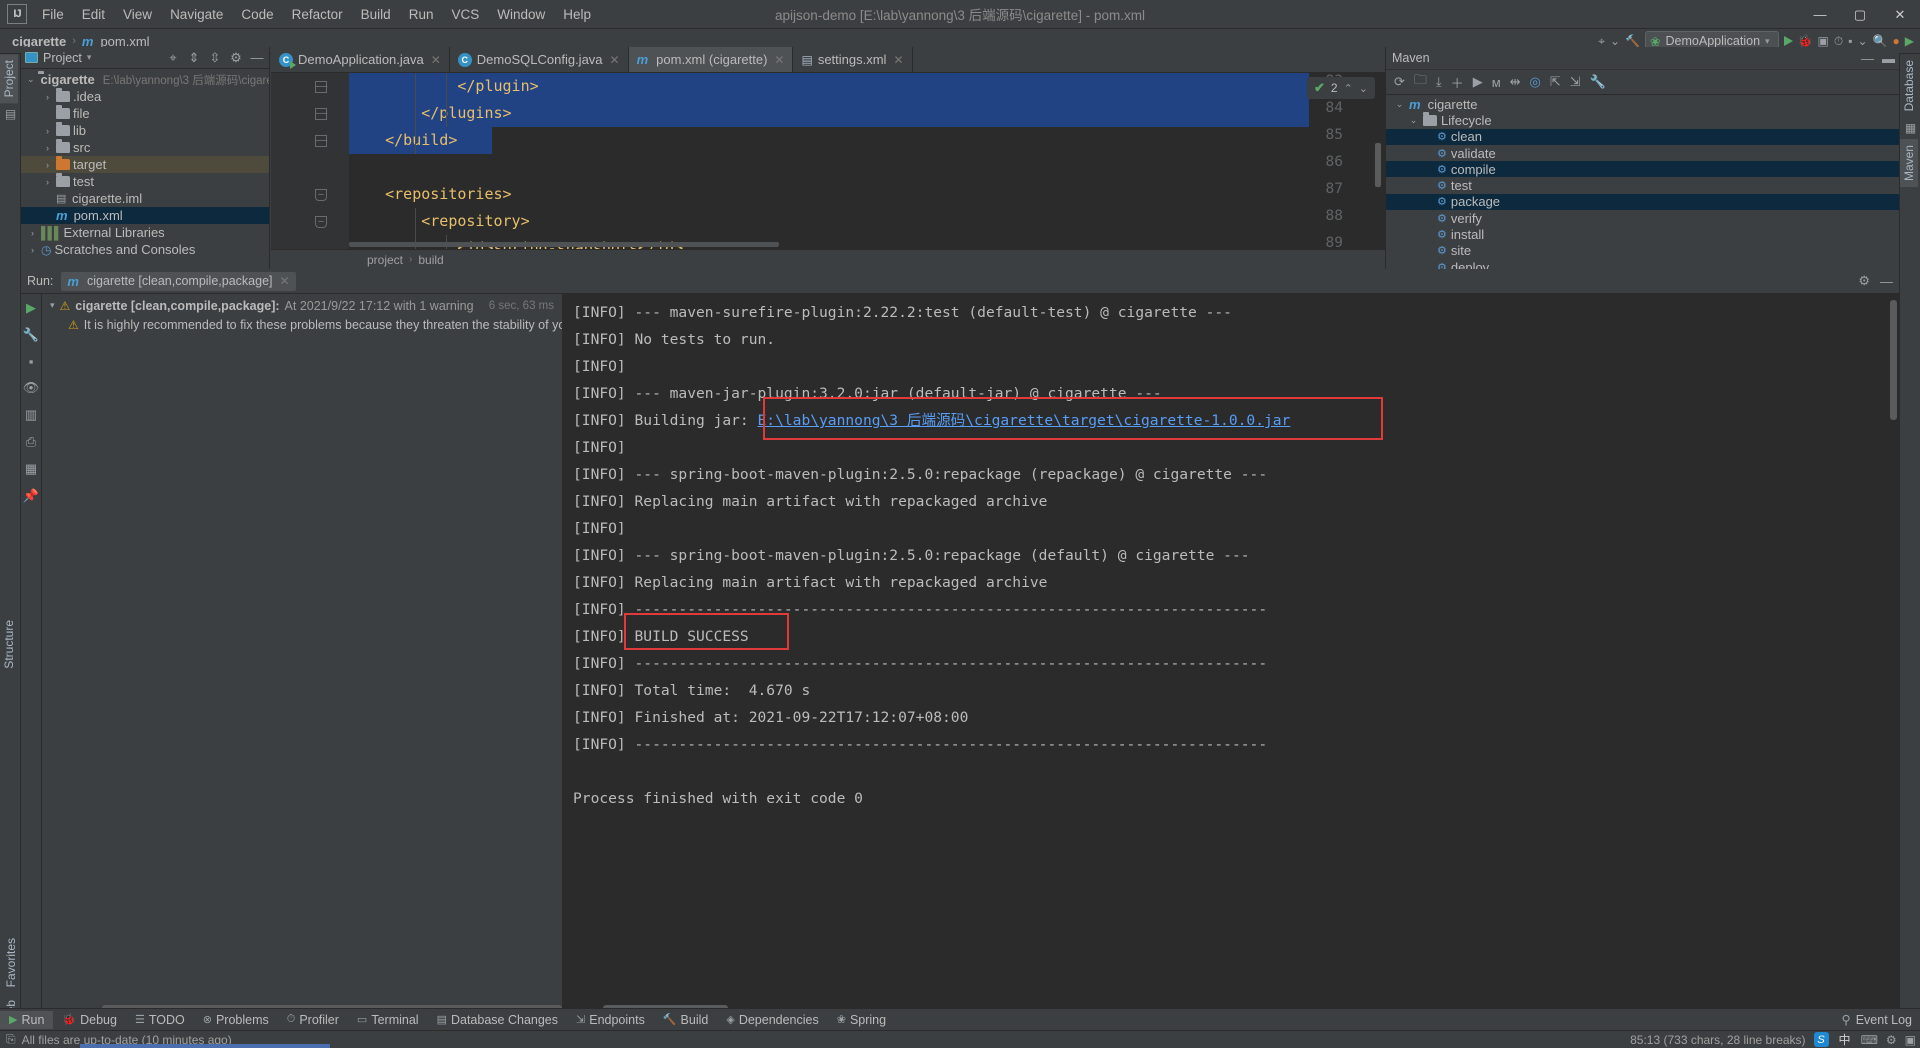 The image size is (1920, 1048). Describe the element at coordinates (1886, 281) in the screenshot. I see `hide-panel-icon: —` at that location.